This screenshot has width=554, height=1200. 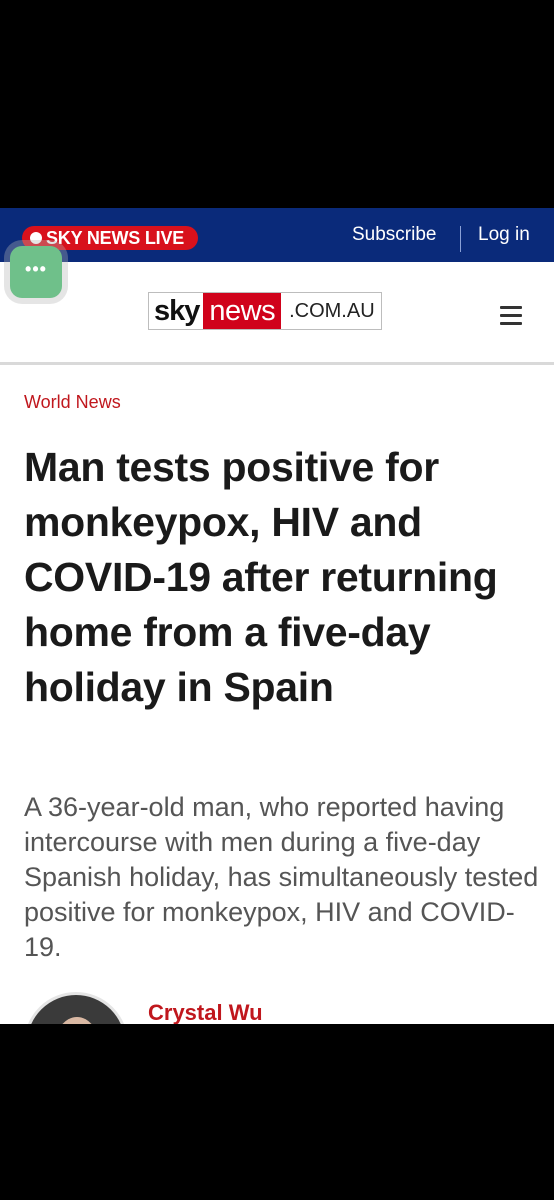 What do you see at coordinates (76, 1008) in the screenshot?
I see `author-avatar` at bounding box center [76, 1008].